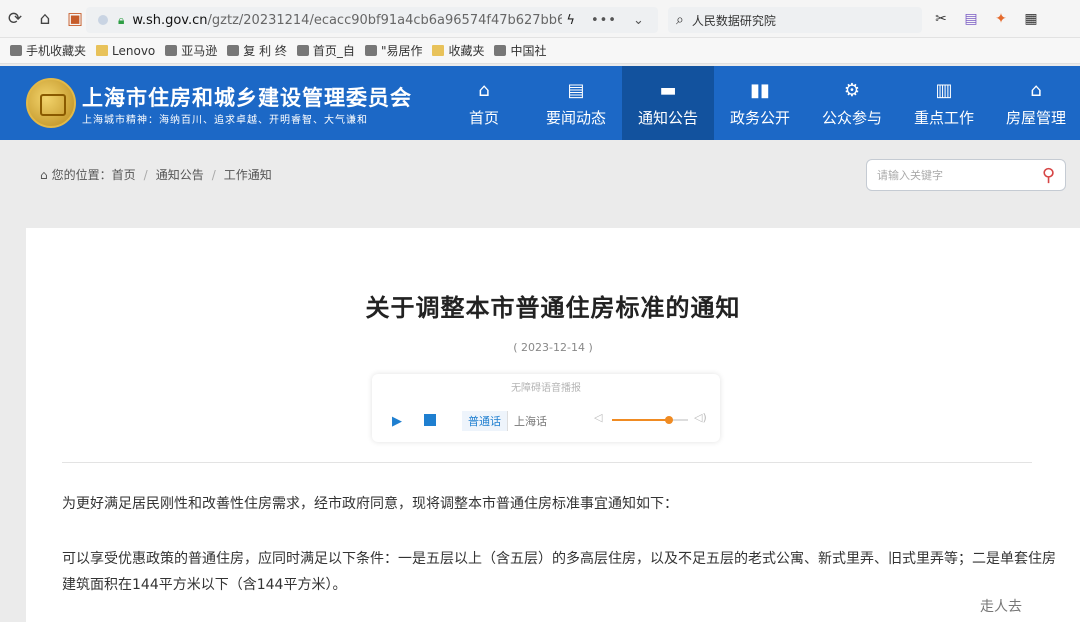 Image resolution: width=1080 pixels, height=622 pixels. What do you see at coordinates (944, 90) in the screenshot?
I see `building-icon: ▥` at bounding box center [944, 90].